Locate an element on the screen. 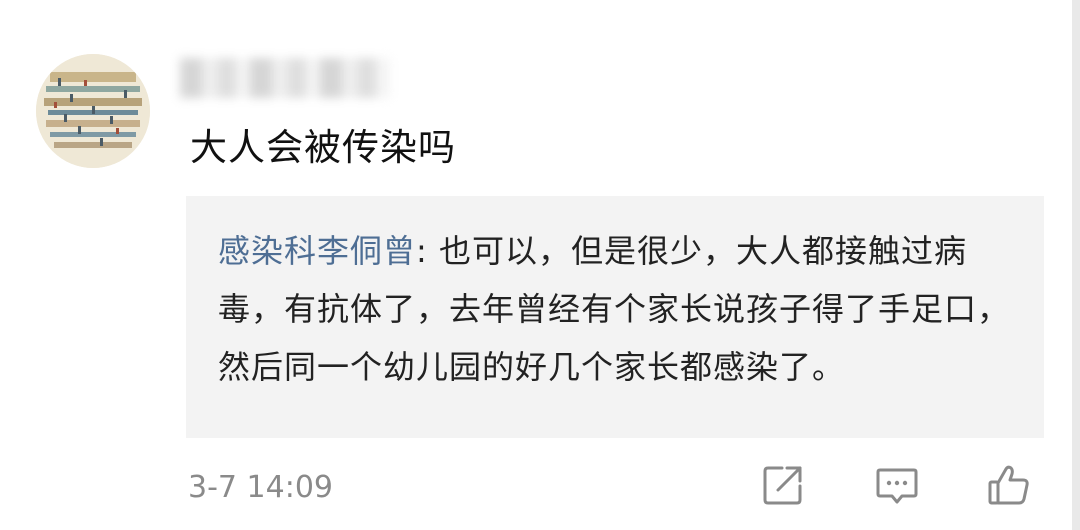  avatar is located at coordinates (93, 111).